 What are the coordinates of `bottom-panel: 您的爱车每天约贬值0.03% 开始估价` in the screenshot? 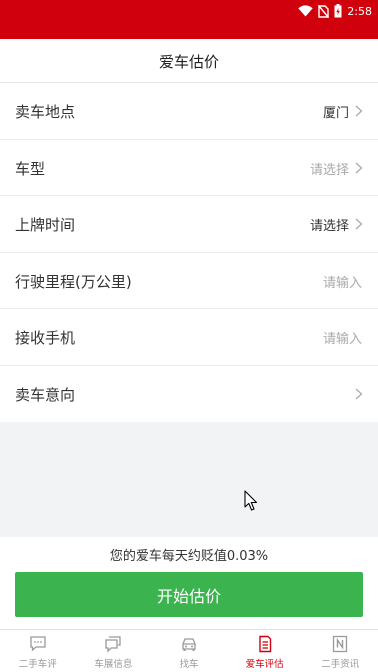 It's located at (189, 583).